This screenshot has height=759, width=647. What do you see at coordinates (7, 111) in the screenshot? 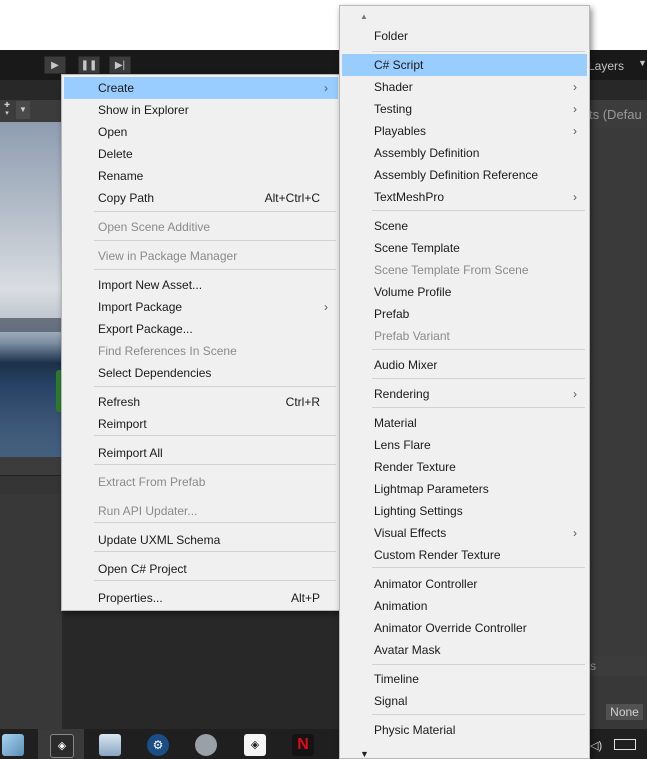
I see `gizmo-toggle-icon: ✚ ▾` at bounding box center [7, 111].